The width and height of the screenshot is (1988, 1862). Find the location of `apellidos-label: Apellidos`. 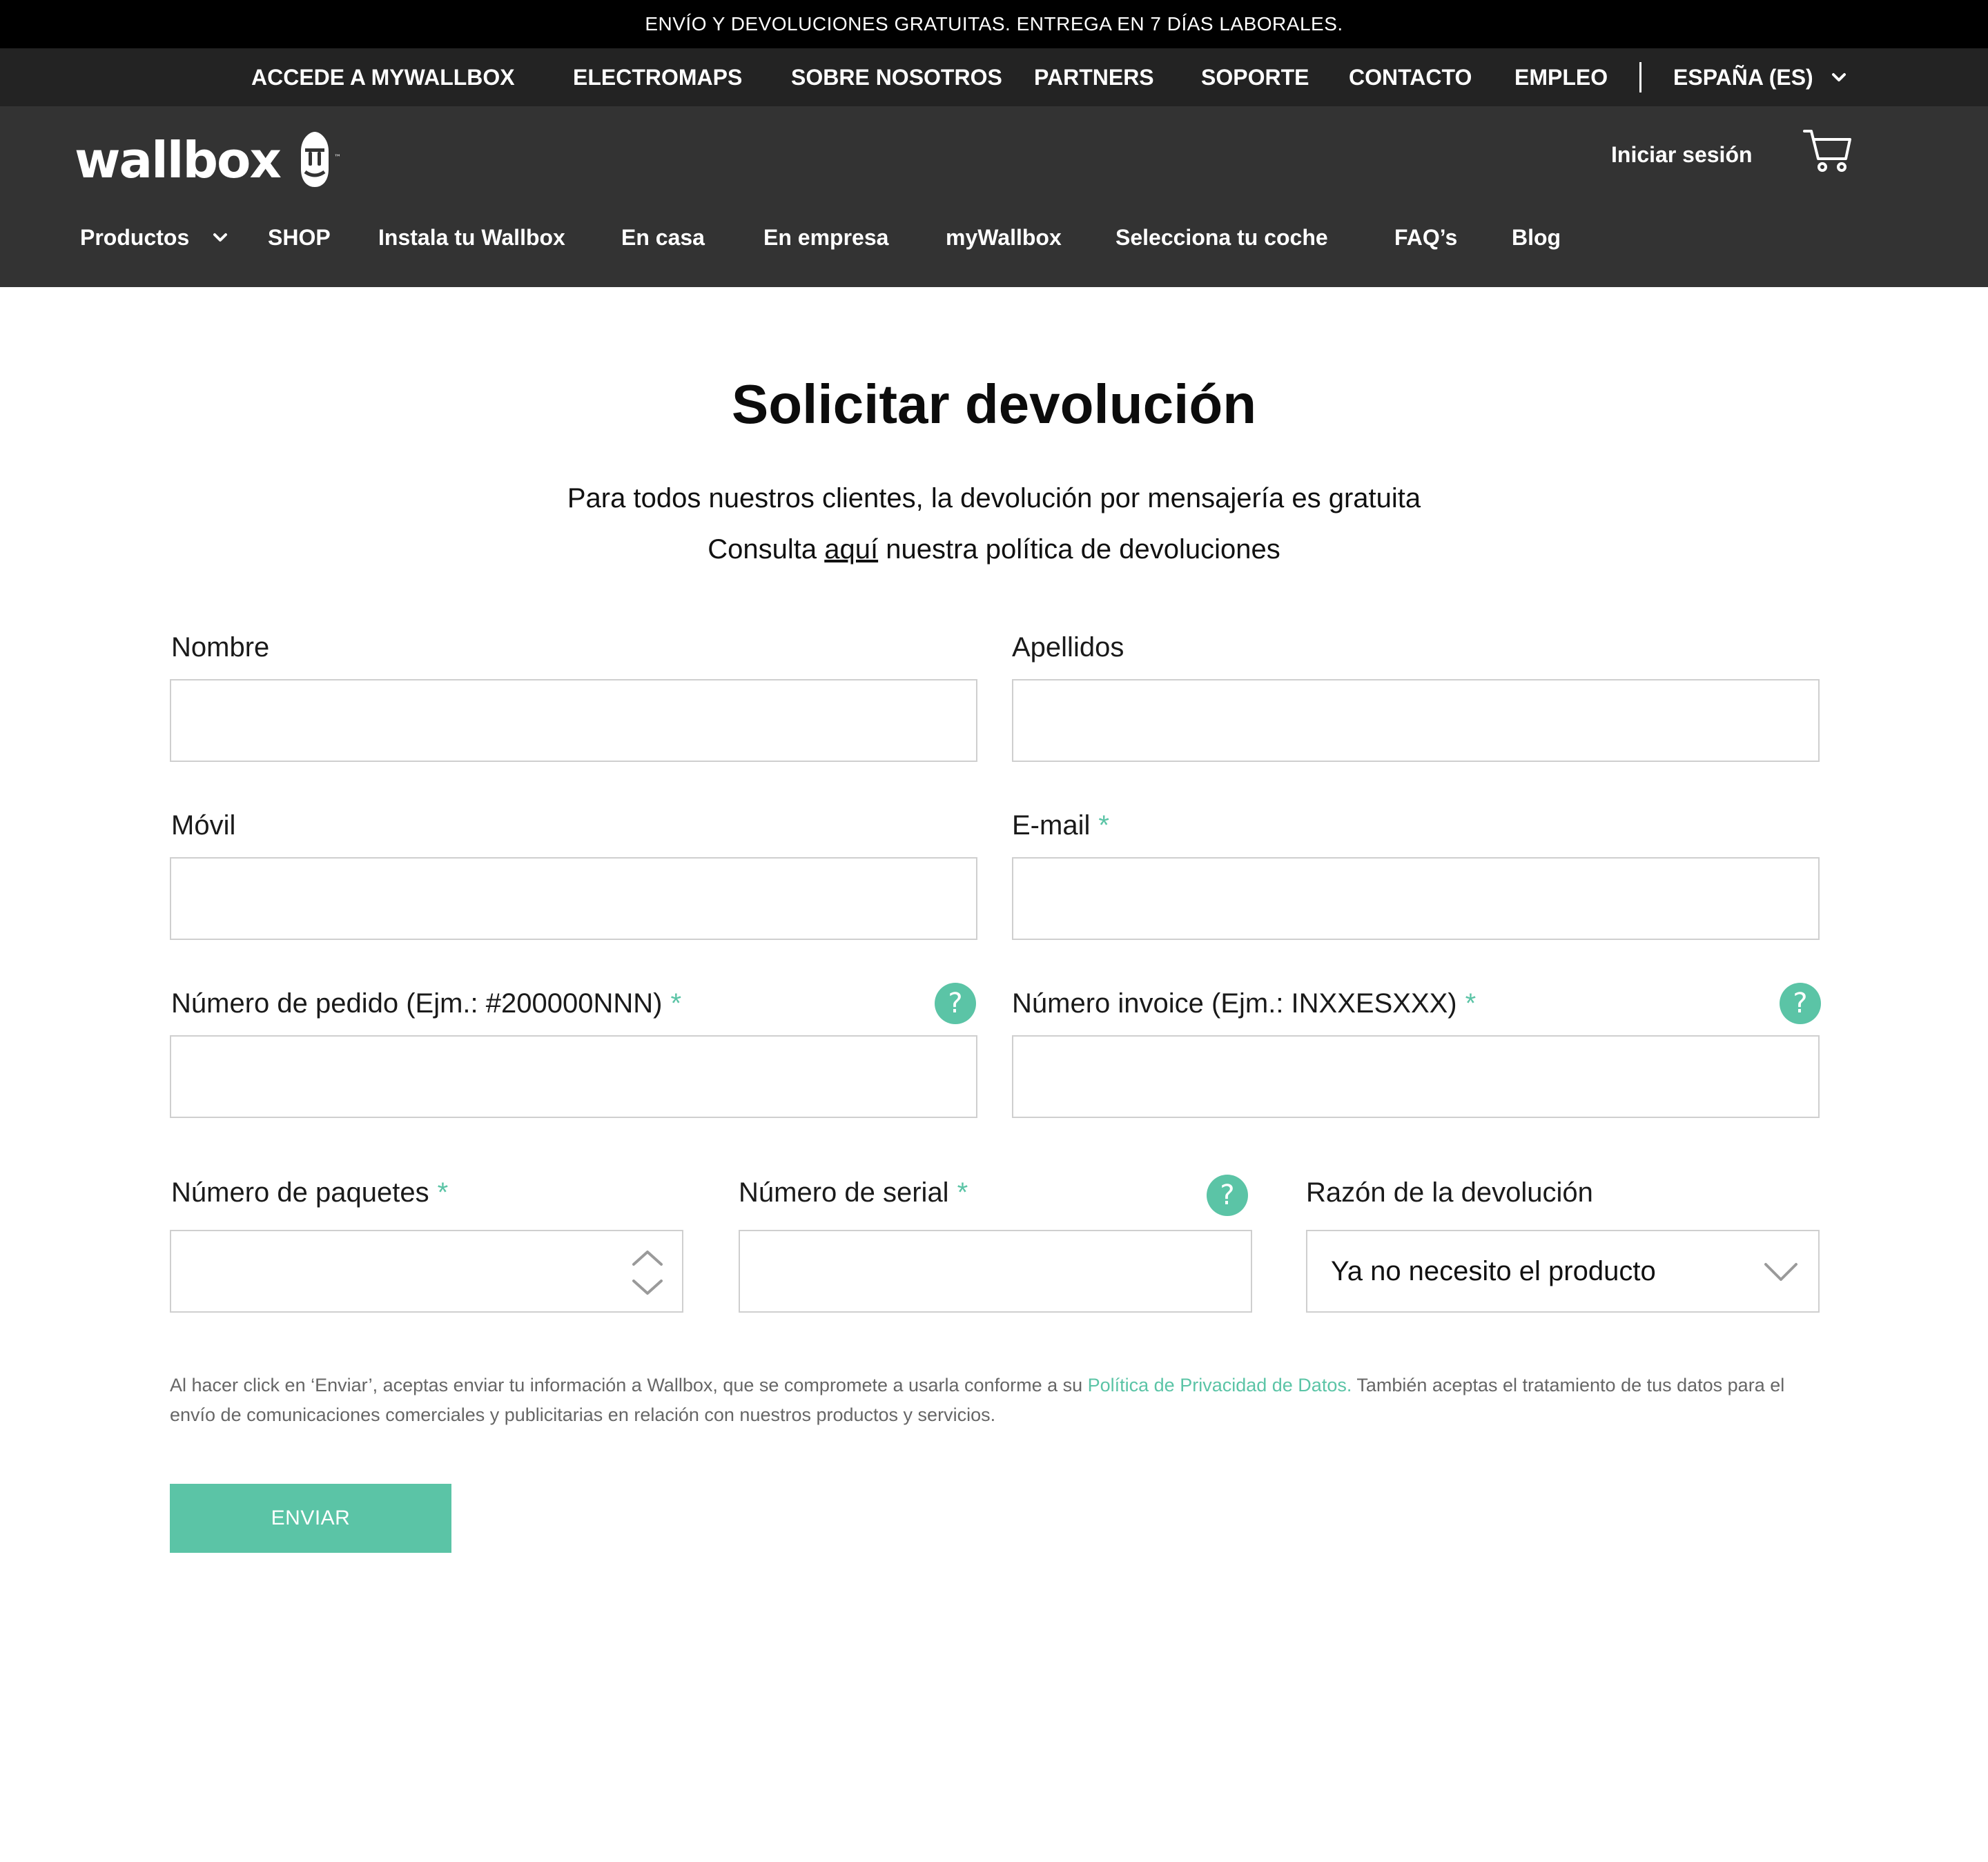

apellidos-label: Apellidos is located at coordinates (1068, 647).